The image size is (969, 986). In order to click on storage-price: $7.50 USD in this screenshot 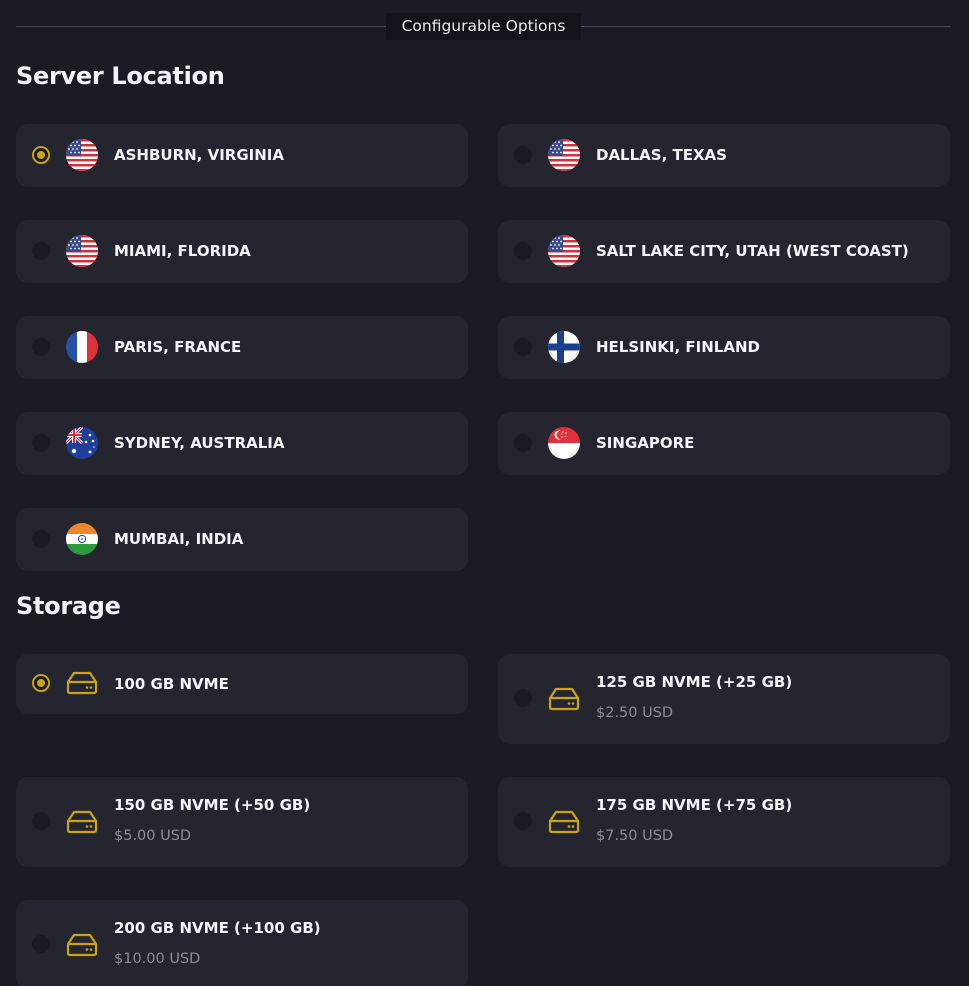, I will do `click(635, 836)`.